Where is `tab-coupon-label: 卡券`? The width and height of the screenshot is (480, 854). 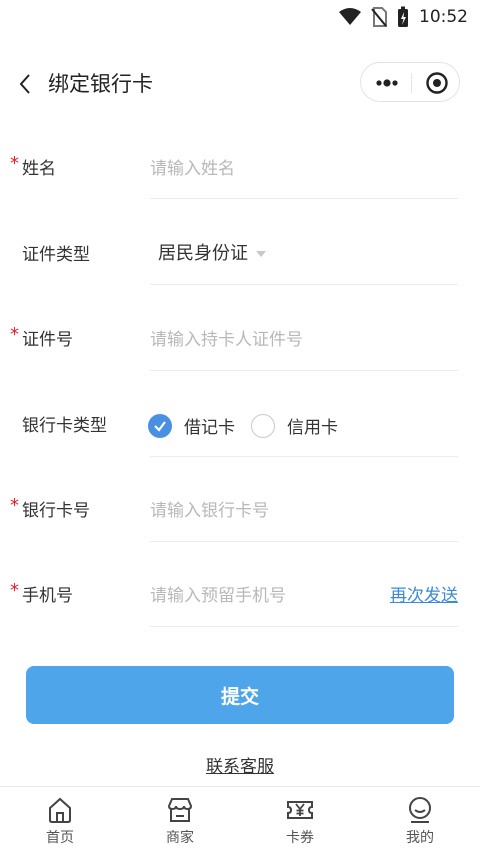
tab-coupon-label: 卡券 is located at coordinates (300, 838).